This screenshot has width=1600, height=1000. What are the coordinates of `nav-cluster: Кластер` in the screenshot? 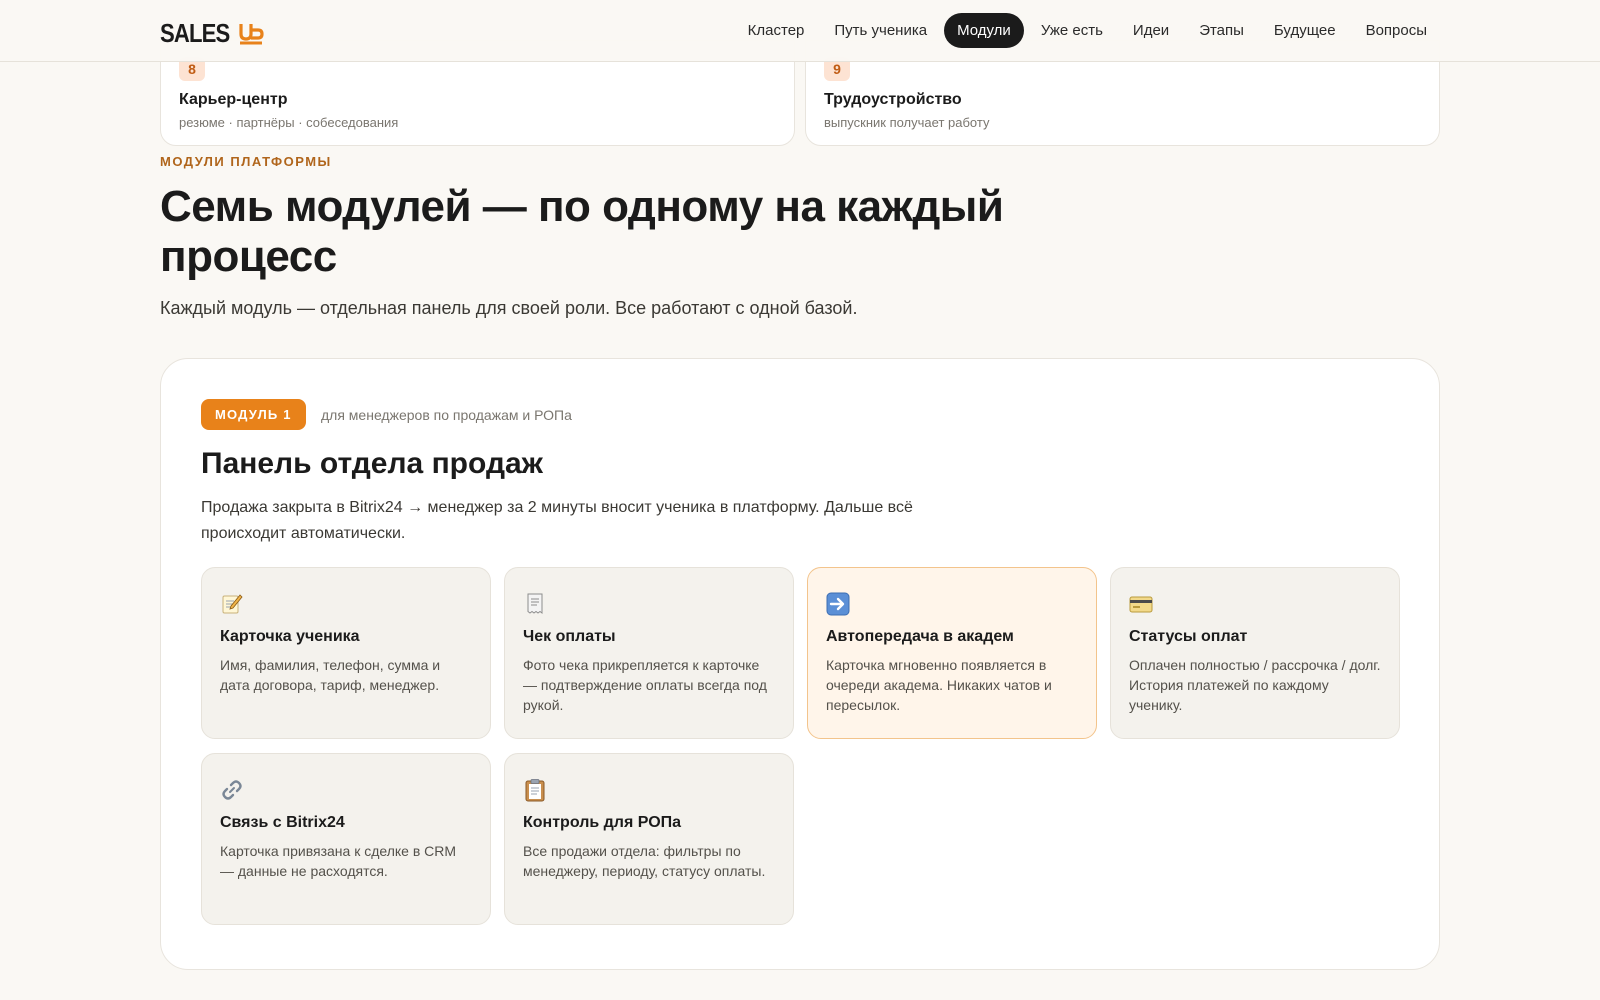 It's located at (776, 30).